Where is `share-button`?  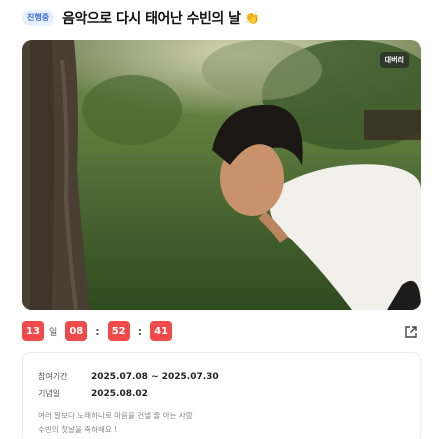 share-button is located at coordinates (411, 331).